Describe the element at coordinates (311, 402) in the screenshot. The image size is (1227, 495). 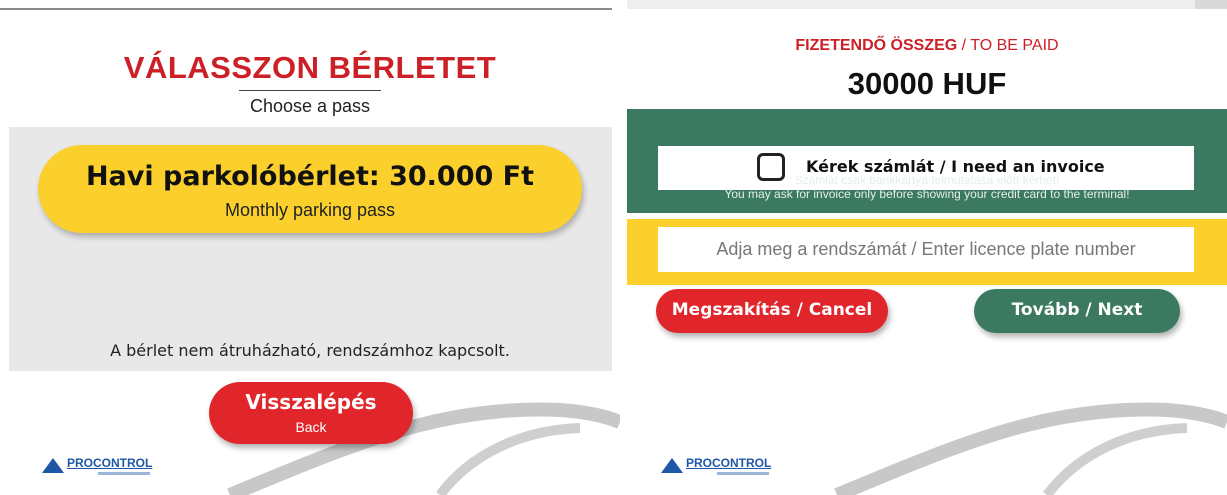
I see `back-label: Visszalépés` at that location.